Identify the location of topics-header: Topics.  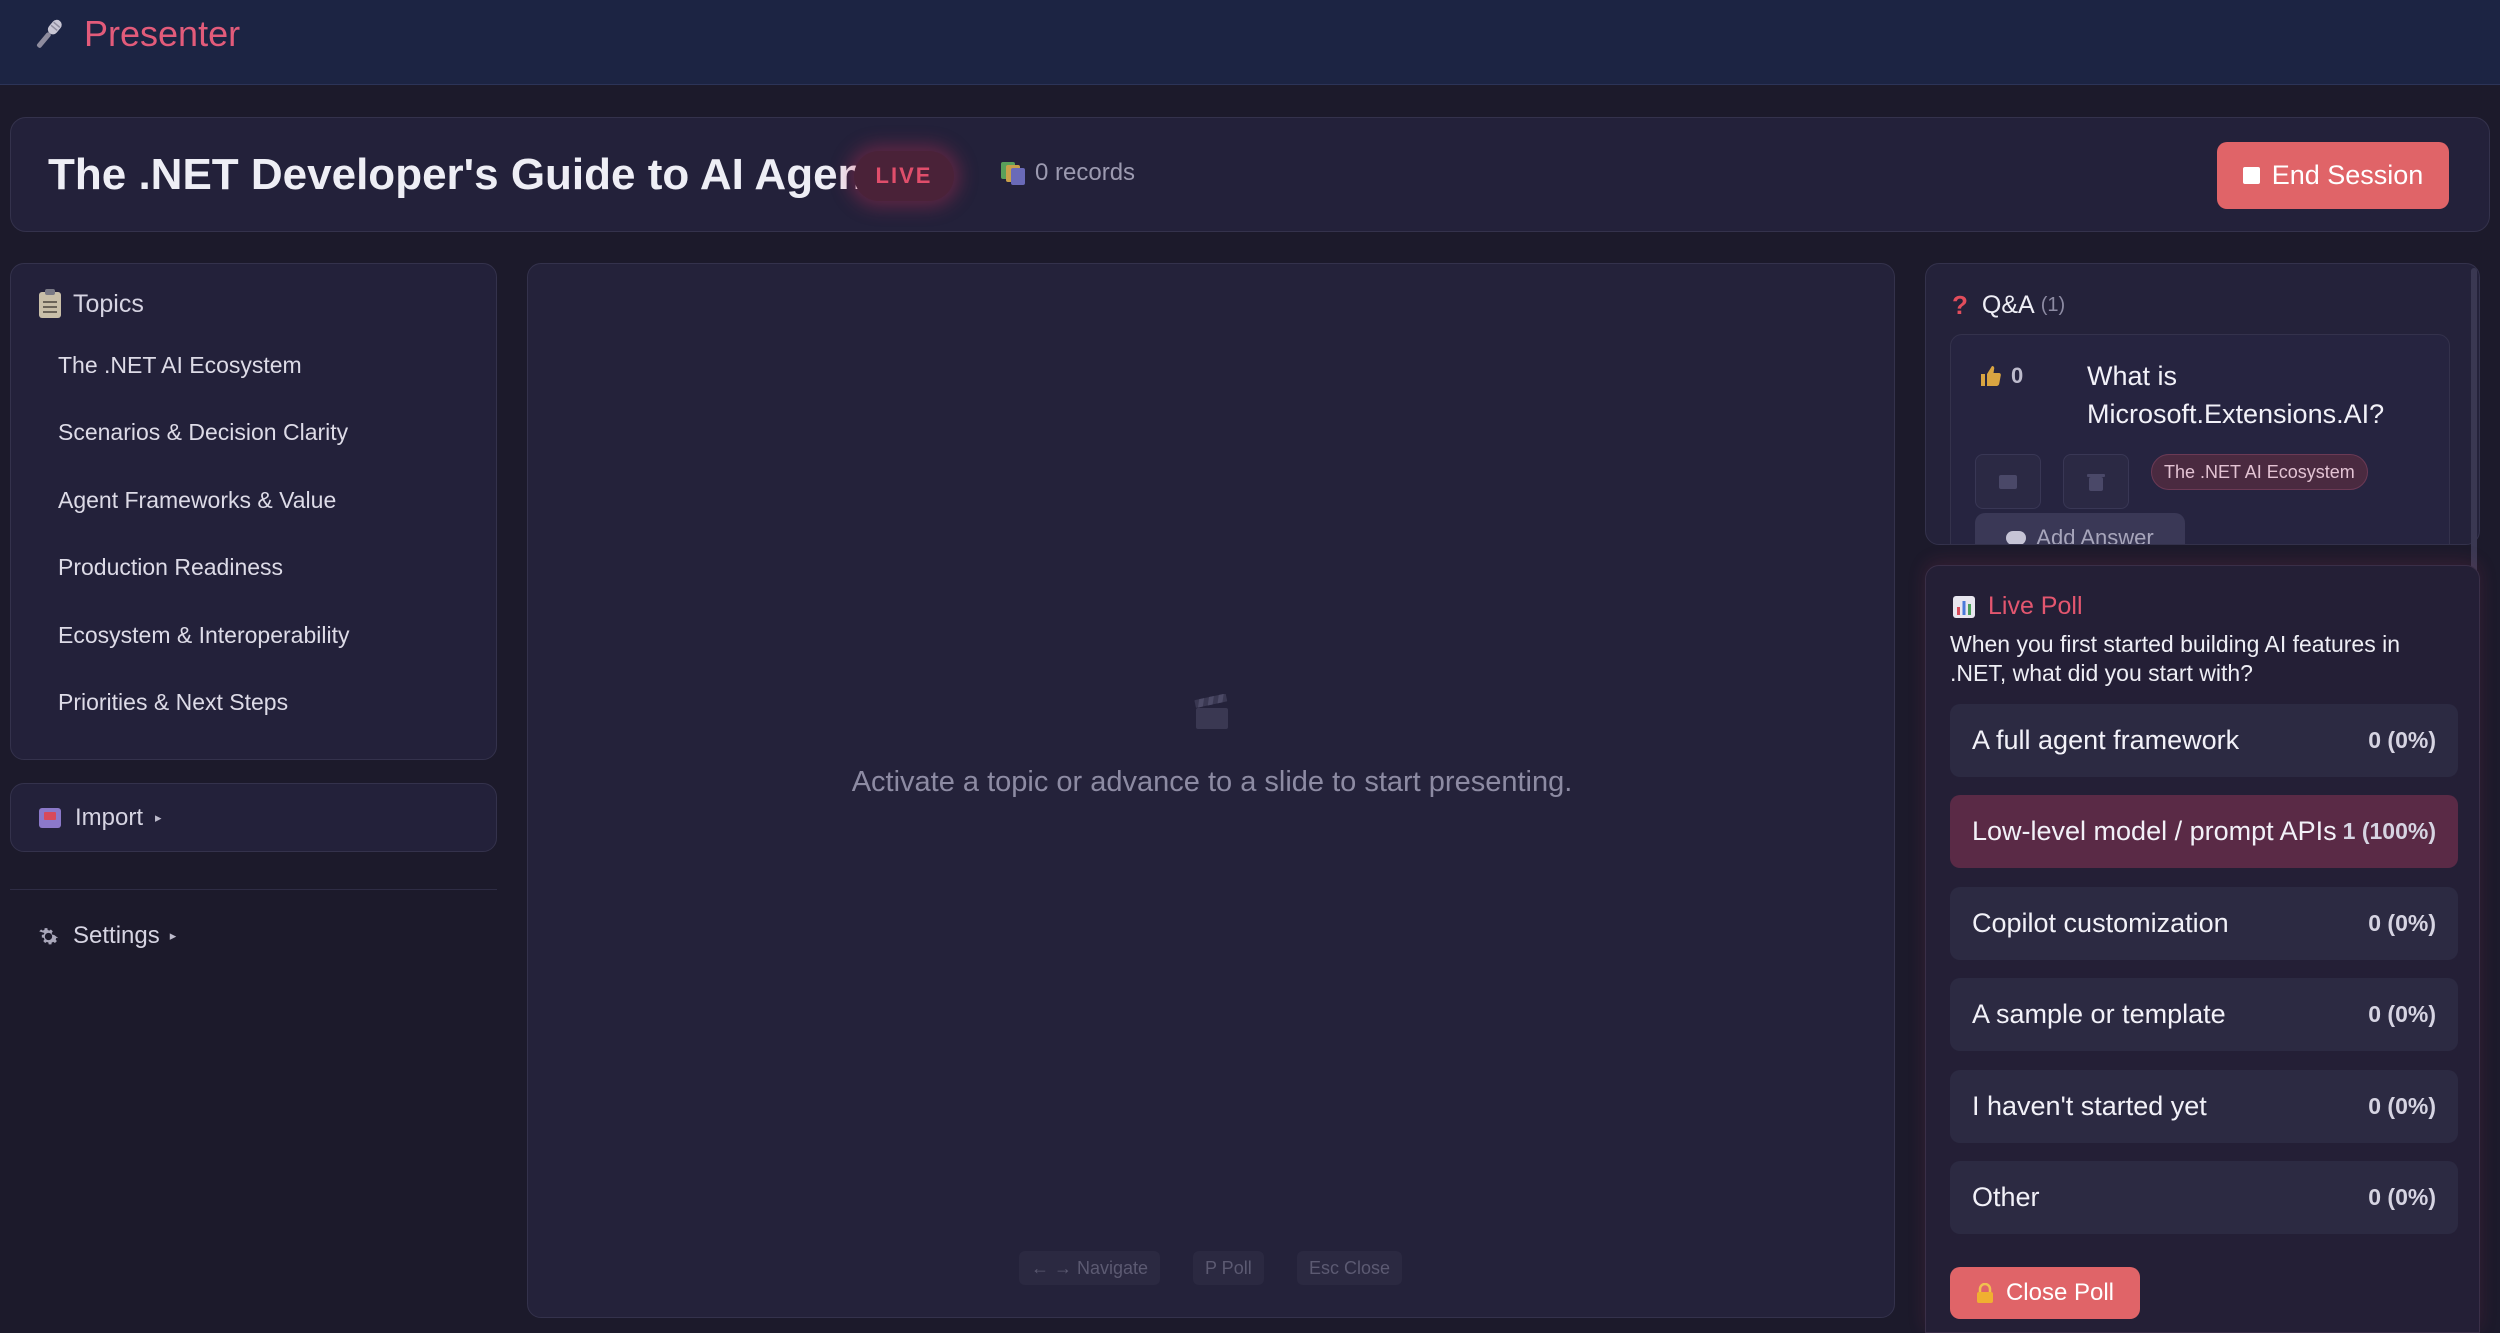
(91, 303).